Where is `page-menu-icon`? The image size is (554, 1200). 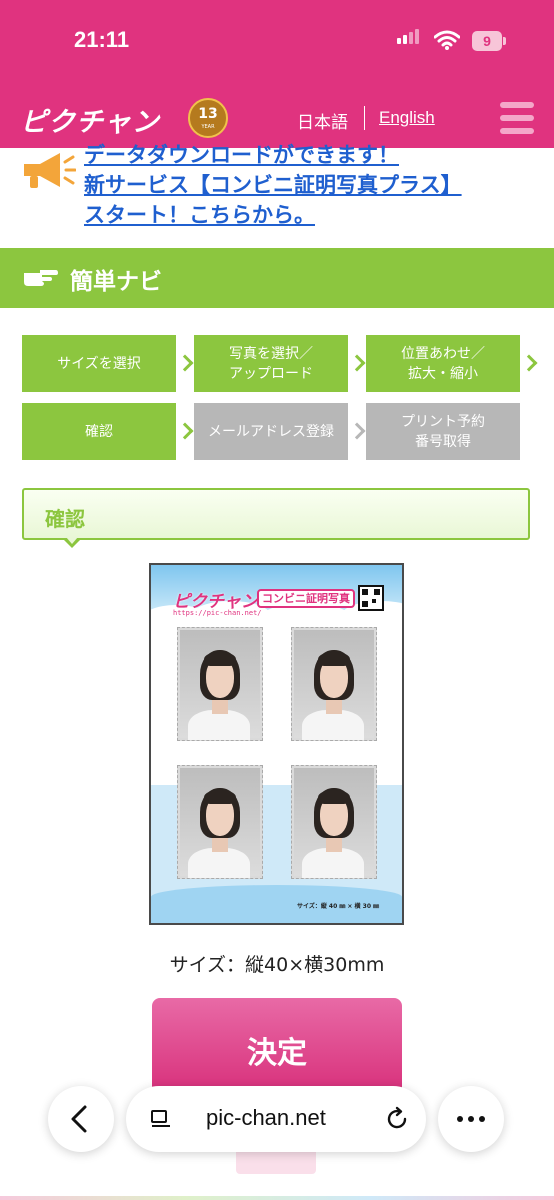
page-menu-icon is located at coordinates (161, 1119).